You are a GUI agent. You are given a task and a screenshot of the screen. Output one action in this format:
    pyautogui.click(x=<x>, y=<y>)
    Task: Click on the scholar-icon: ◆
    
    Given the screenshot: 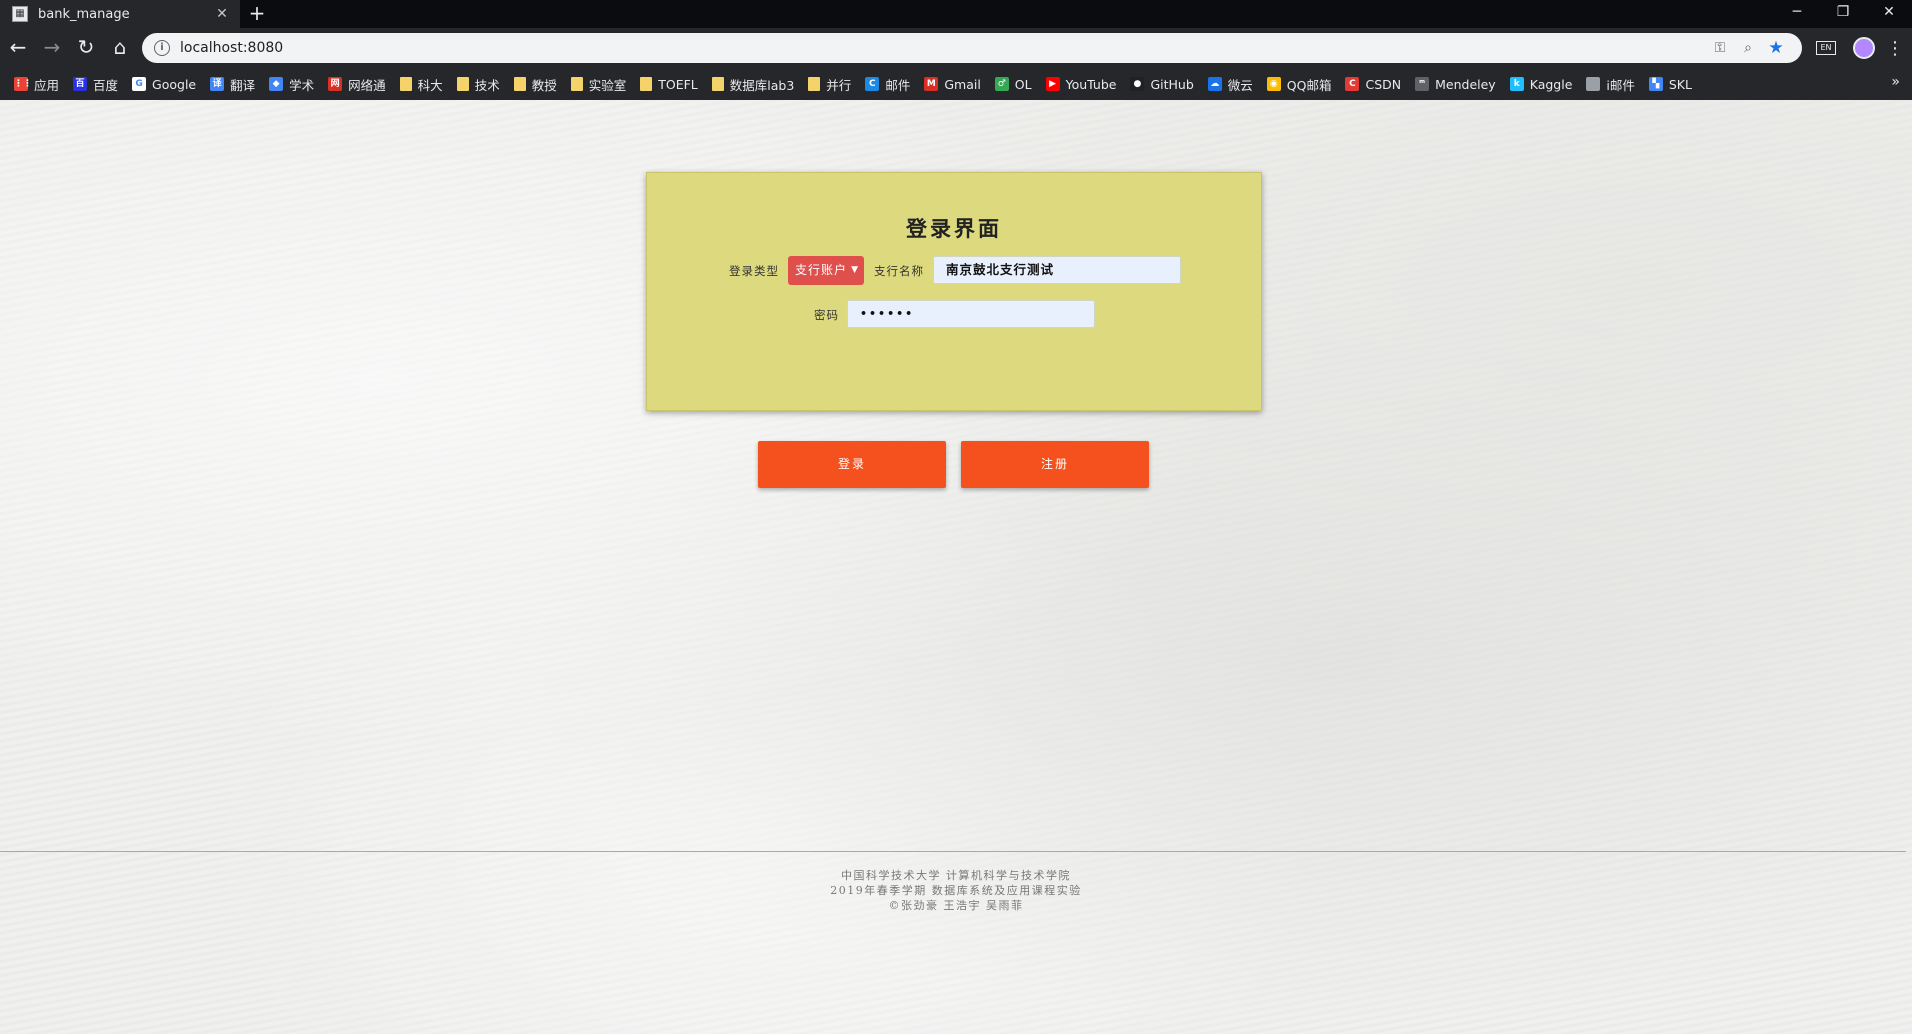 What is the action you would take?
    pyautogui.click(x=276, y=84)
    